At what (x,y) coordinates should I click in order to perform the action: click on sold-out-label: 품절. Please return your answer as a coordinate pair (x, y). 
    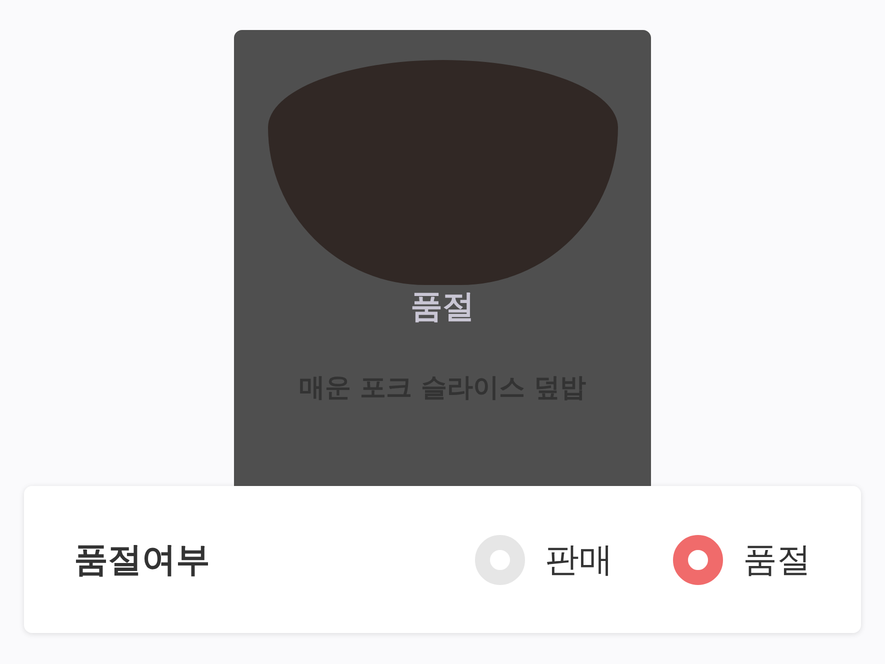
    Looking at the image, I should click on (443, 306).